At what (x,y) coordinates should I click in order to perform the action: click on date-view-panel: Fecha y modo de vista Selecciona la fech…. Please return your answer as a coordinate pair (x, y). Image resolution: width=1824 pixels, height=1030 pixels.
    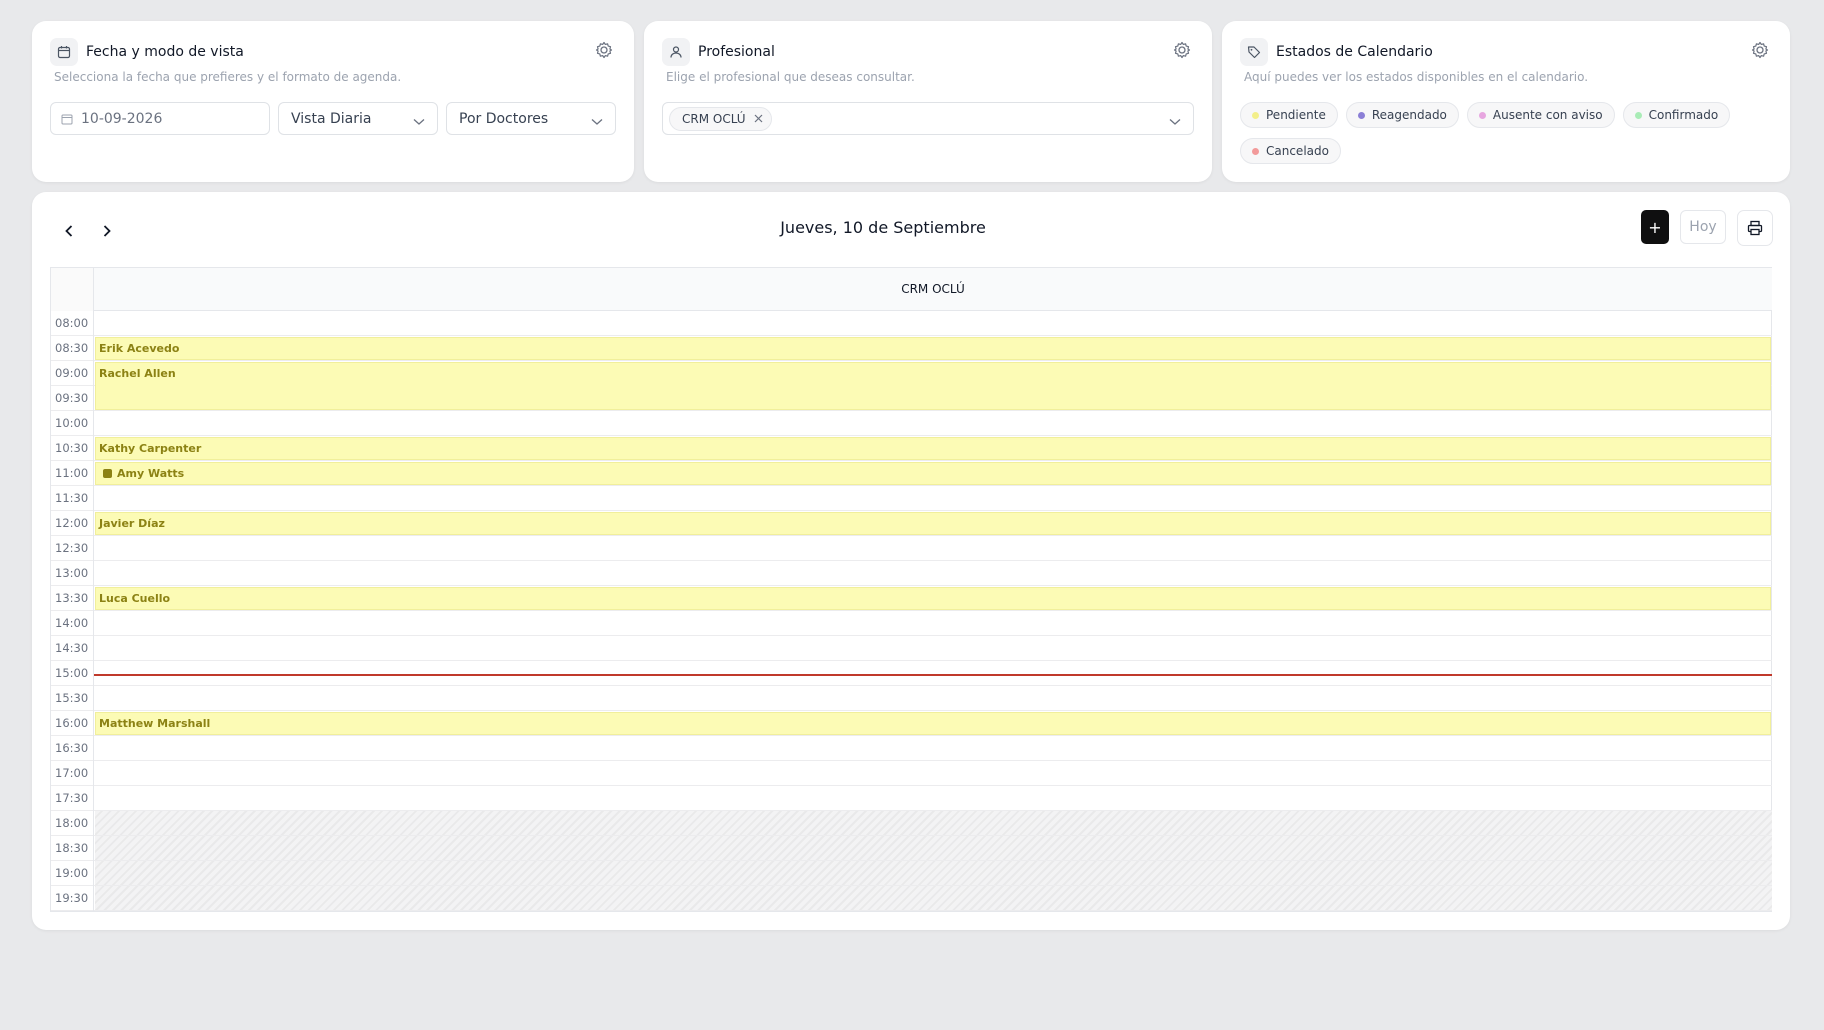
    Looking at the image, I should click on (333, 101).